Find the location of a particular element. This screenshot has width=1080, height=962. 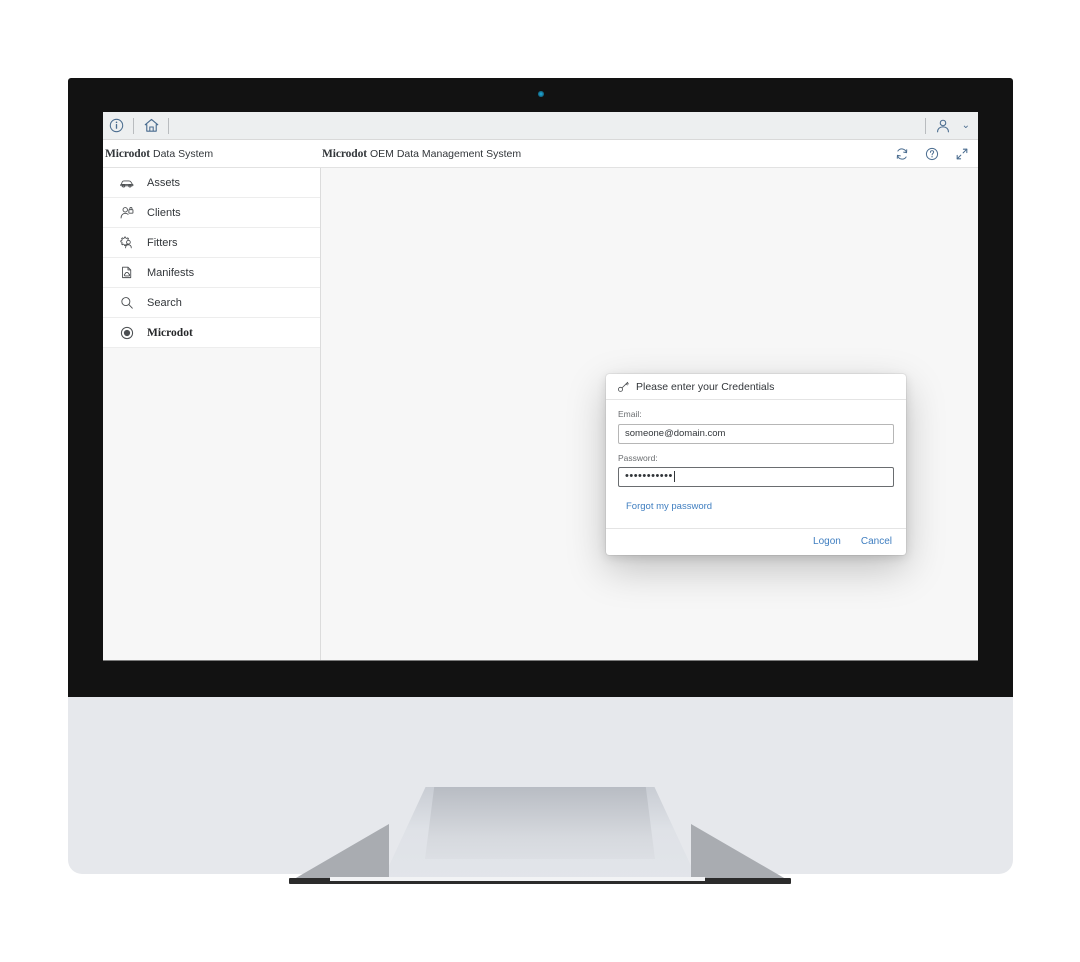

sidebar-item-label: Assets is located at coordinates (164, 182).